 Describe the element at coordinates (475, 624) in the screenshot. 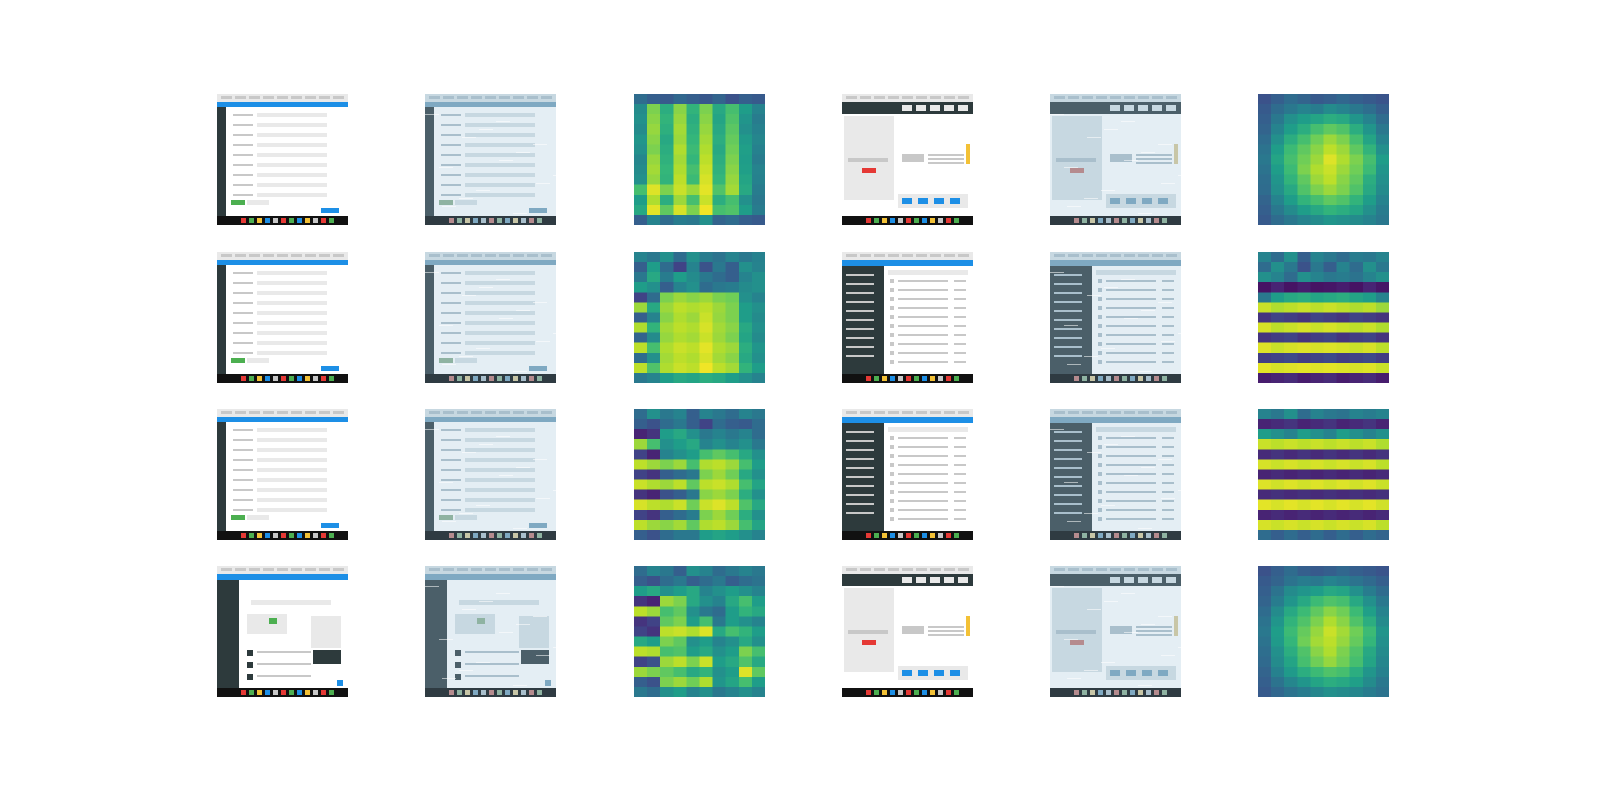

I see `card-left` at that location.